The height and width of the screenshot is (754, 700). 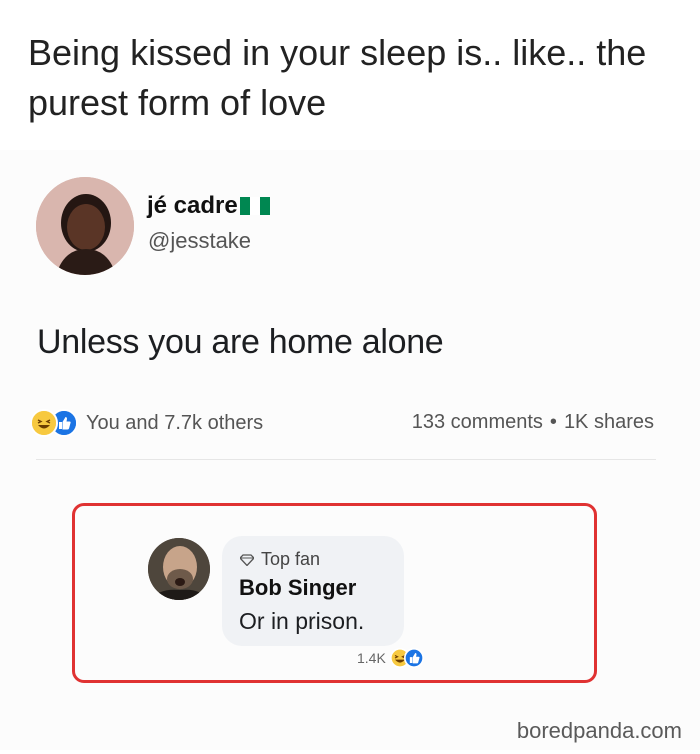 What do you see at coordinates (477, 422) in the screenshot?
I see `comments-count: 133 comments` at bounding box center [477, 422].